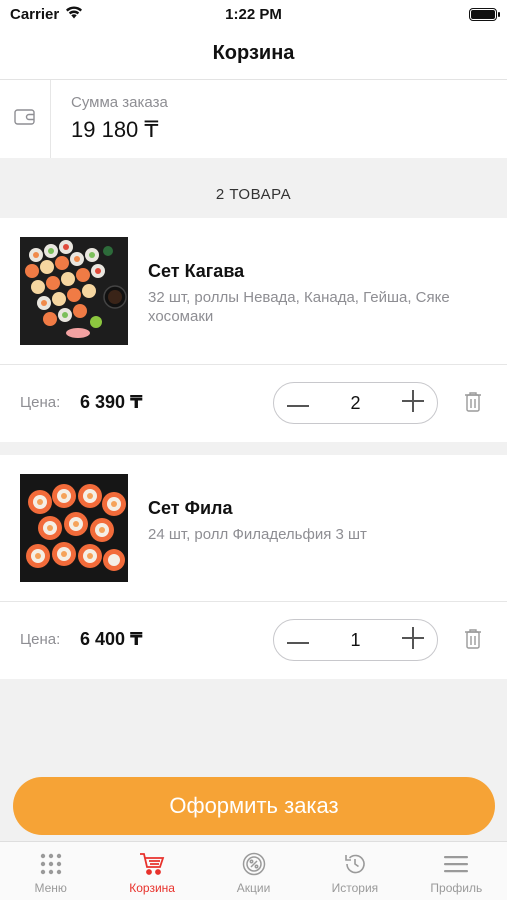 This screenshot has width=507, height=900. What do you see at coordinates (152, 864) in the screenshot?
I see `cart-icon` at bounding box center [152, 864].